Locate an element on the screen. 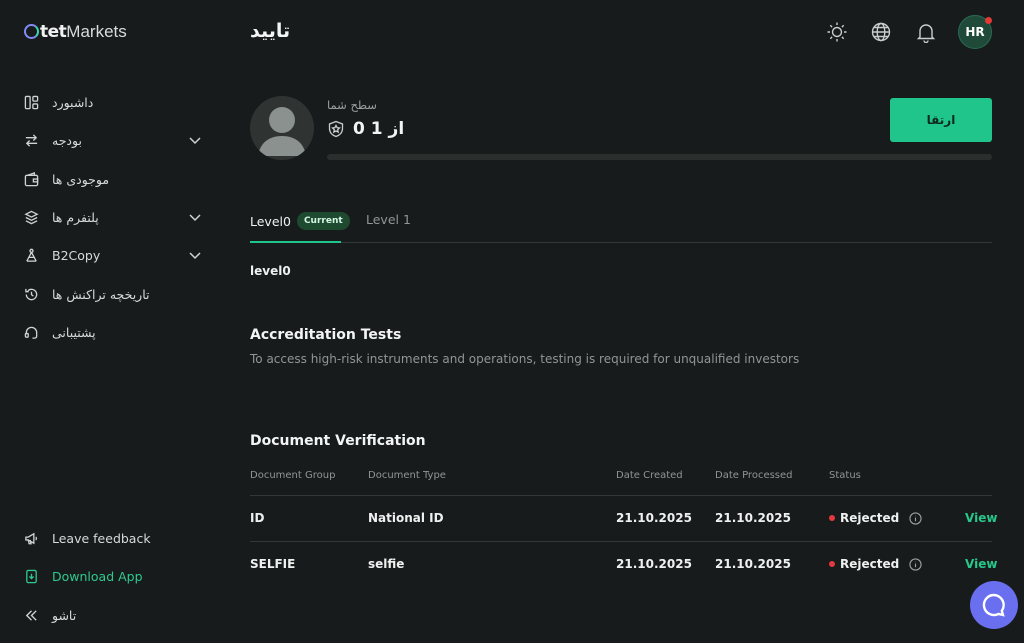  user-silhouette-icon is located at coordinates (282, 131).